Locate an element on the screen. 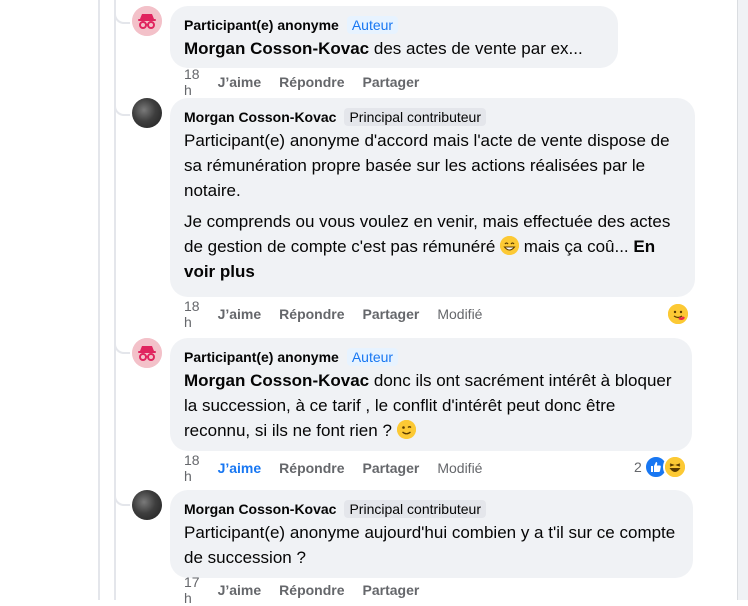 This screenshot has width=748, height=606. reaction-summary is located at coordinates (678, 314).